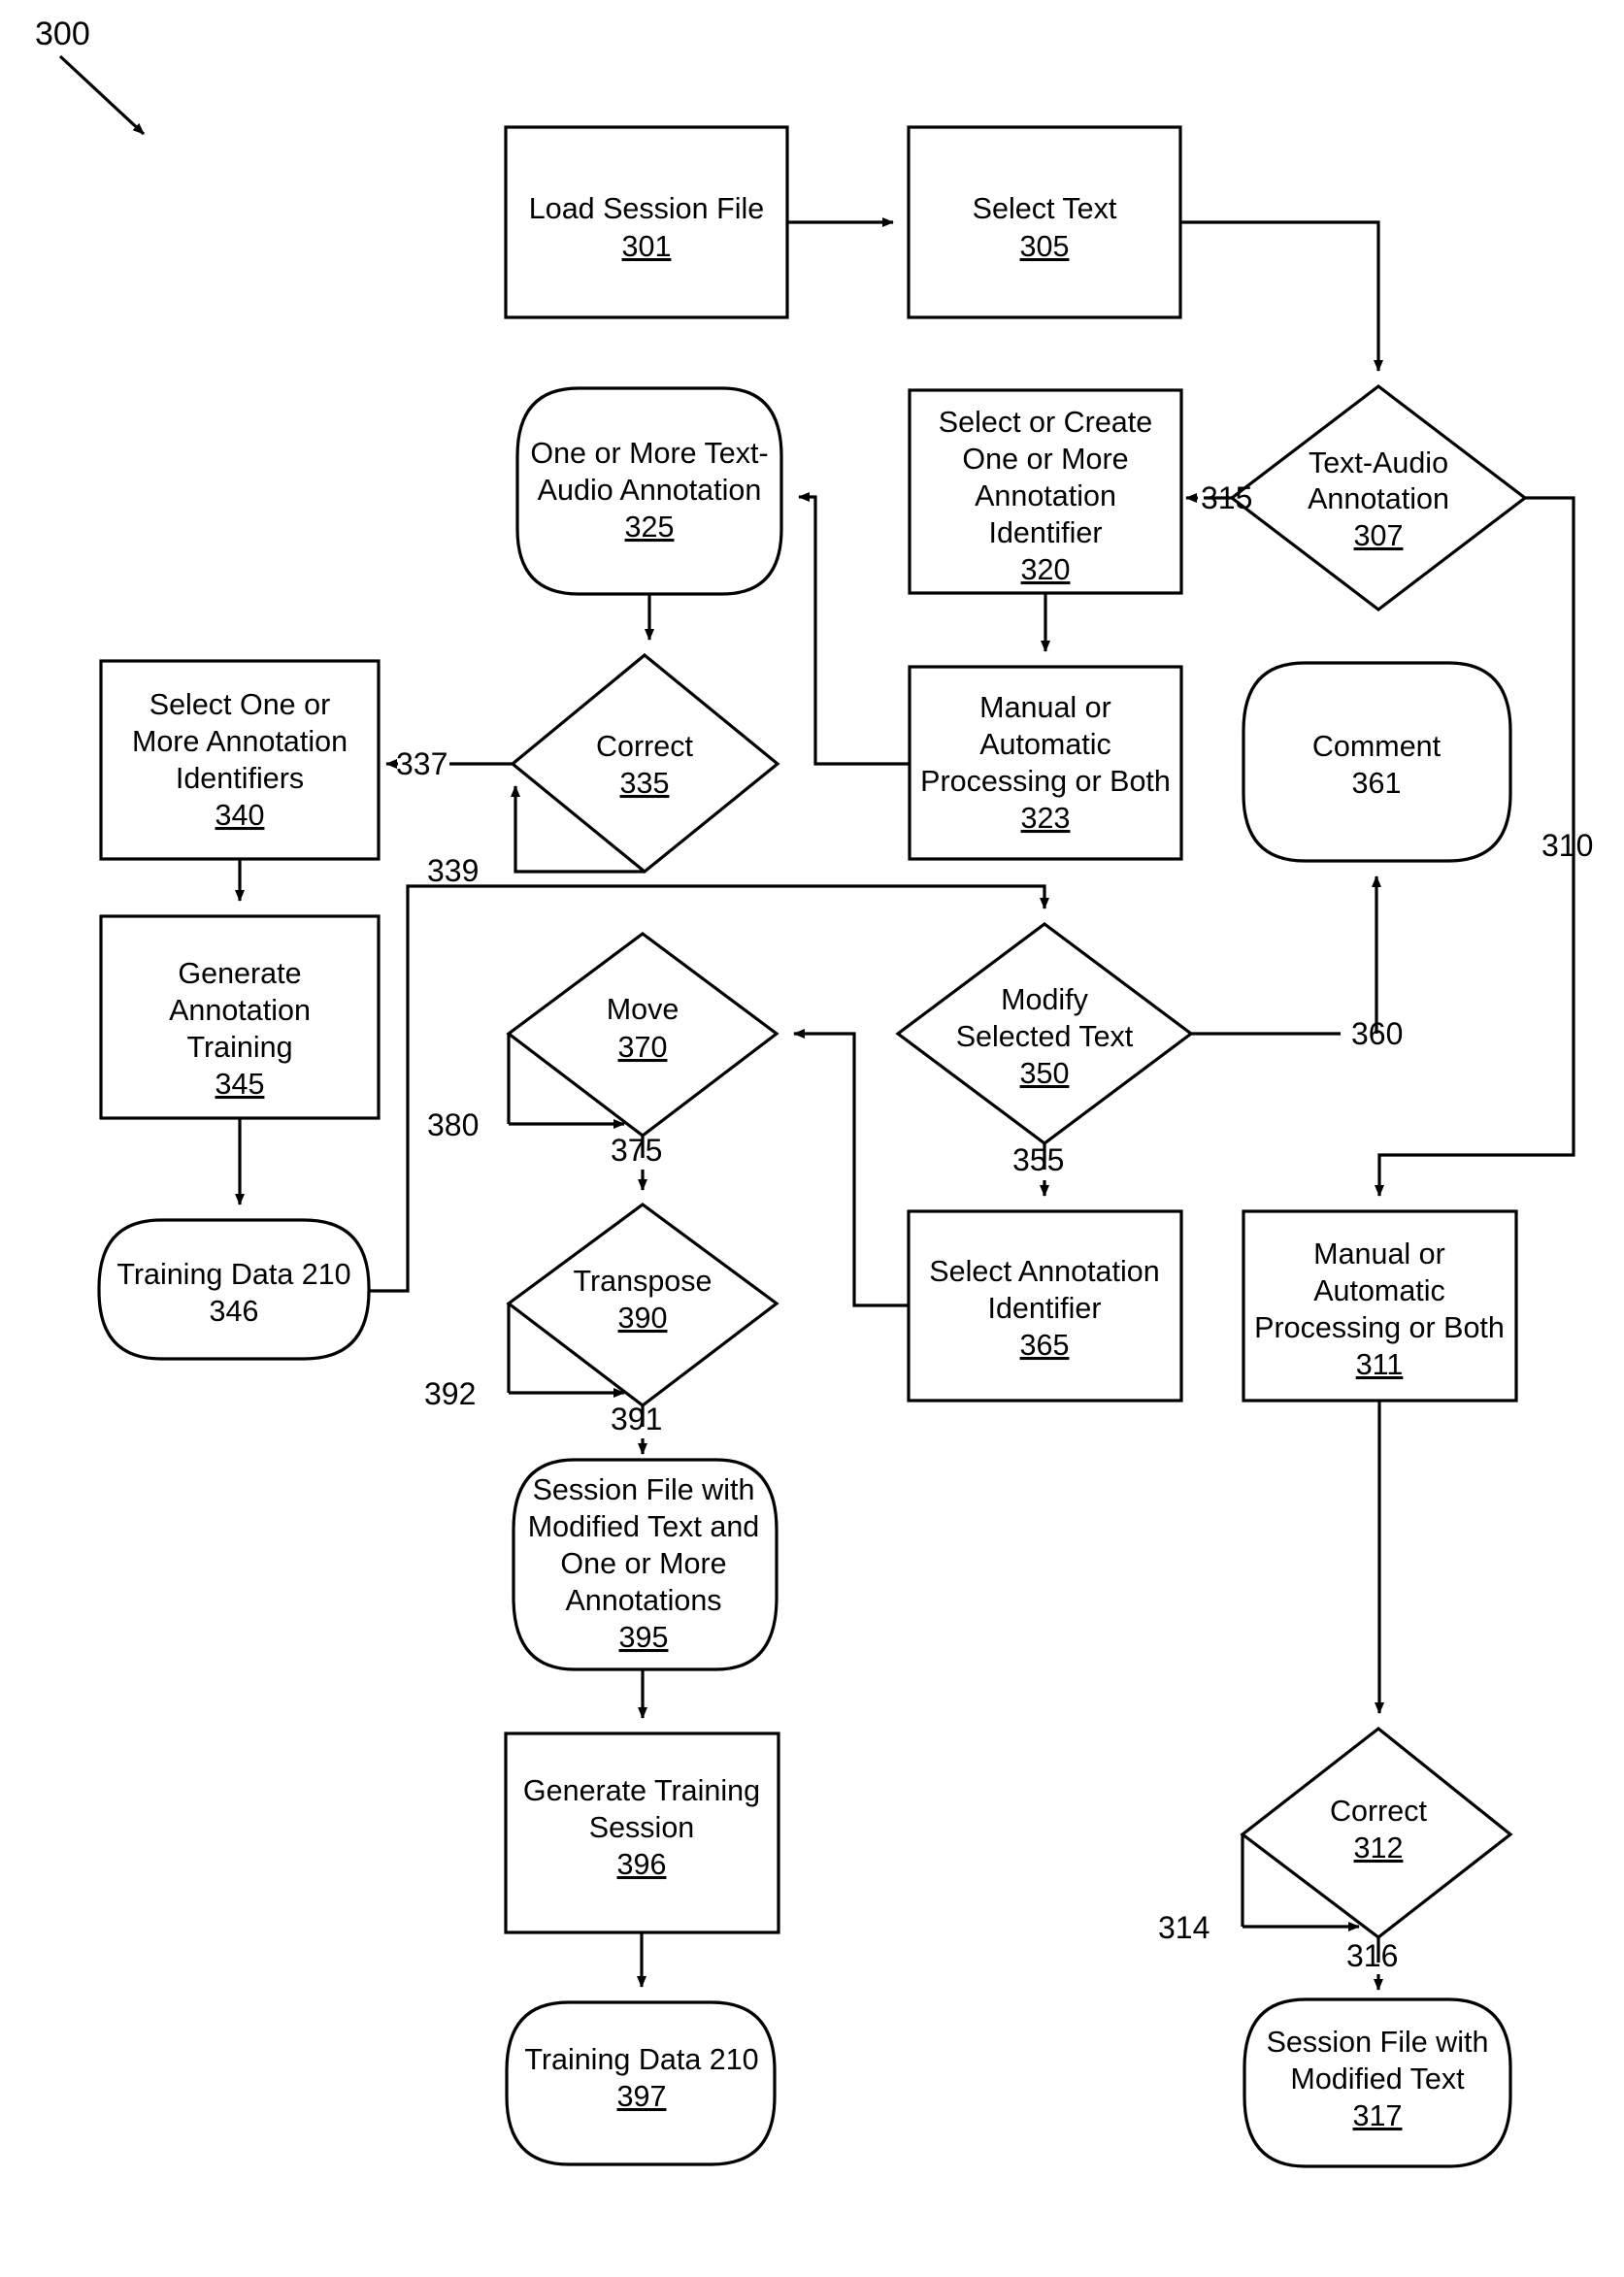 The image size is (1624, 2277). Describe the element at coordinates (1379, 1848) in the screenshot. I see `node-312-ref: 312` at that location.